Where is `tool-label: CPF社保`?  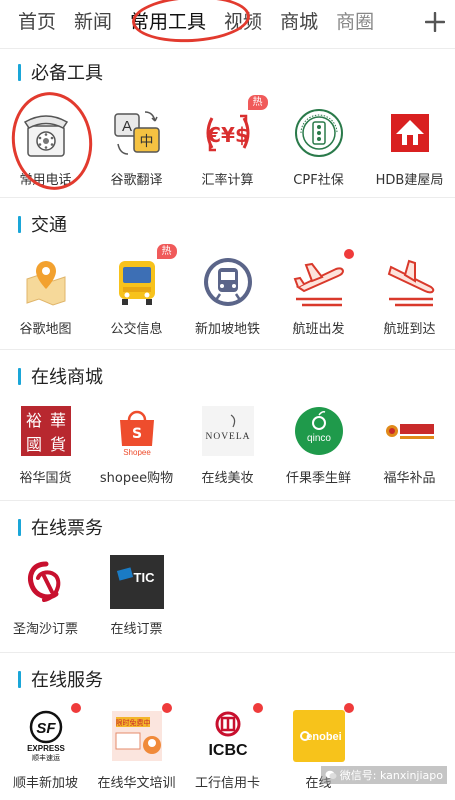 tool-label: CPF社保 is located at coordinates (318, 180).